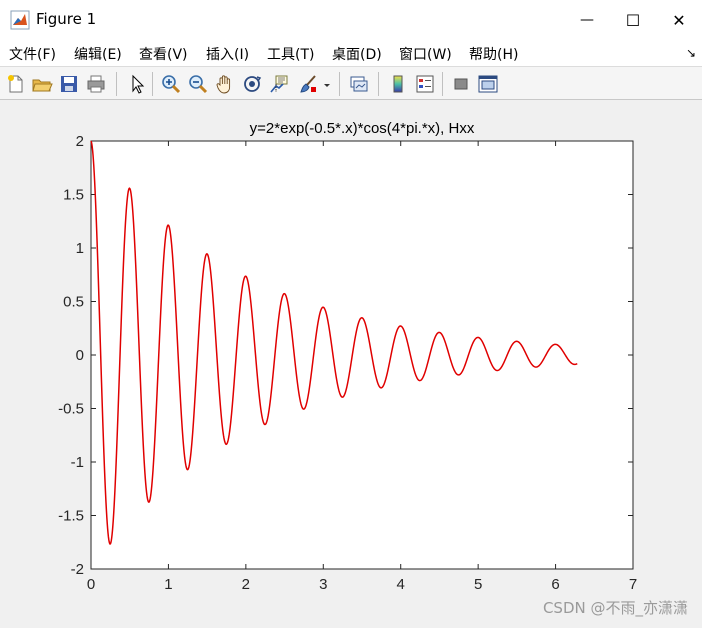 The height and width of the screenshot is (628, 702). Describe the element at coordinates (478, 584) in the screenshot. I see `x-tick-label: 5` at that location.